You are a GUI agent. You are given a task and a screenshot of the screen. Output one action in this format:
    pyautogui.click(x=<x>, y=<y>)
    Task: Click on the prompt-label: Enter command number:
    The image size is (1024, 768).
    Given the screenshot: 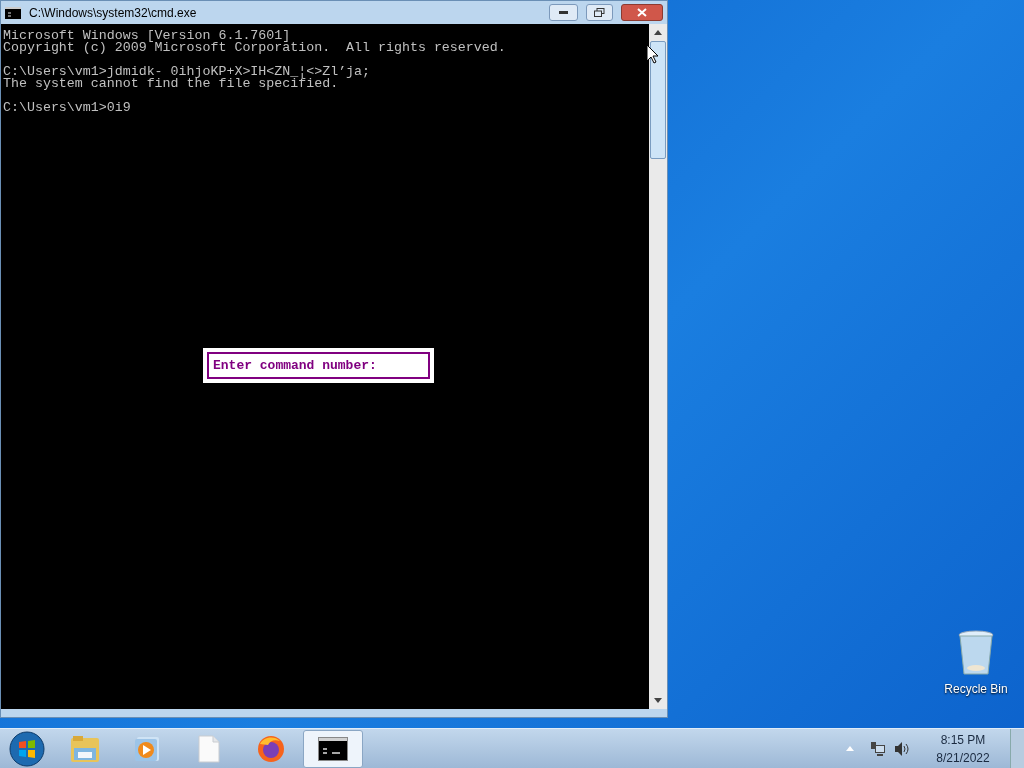 What is the action you would take?
    pyautogui.click(x=295, y=365)
    